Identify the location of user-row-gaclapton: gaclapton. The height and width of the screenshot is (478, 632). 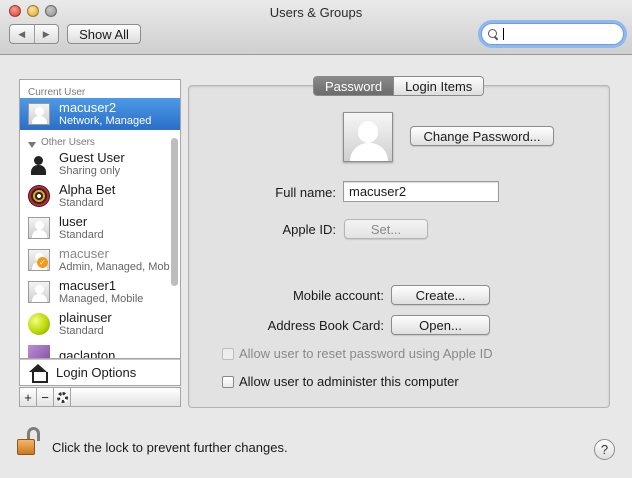
(100, 349).